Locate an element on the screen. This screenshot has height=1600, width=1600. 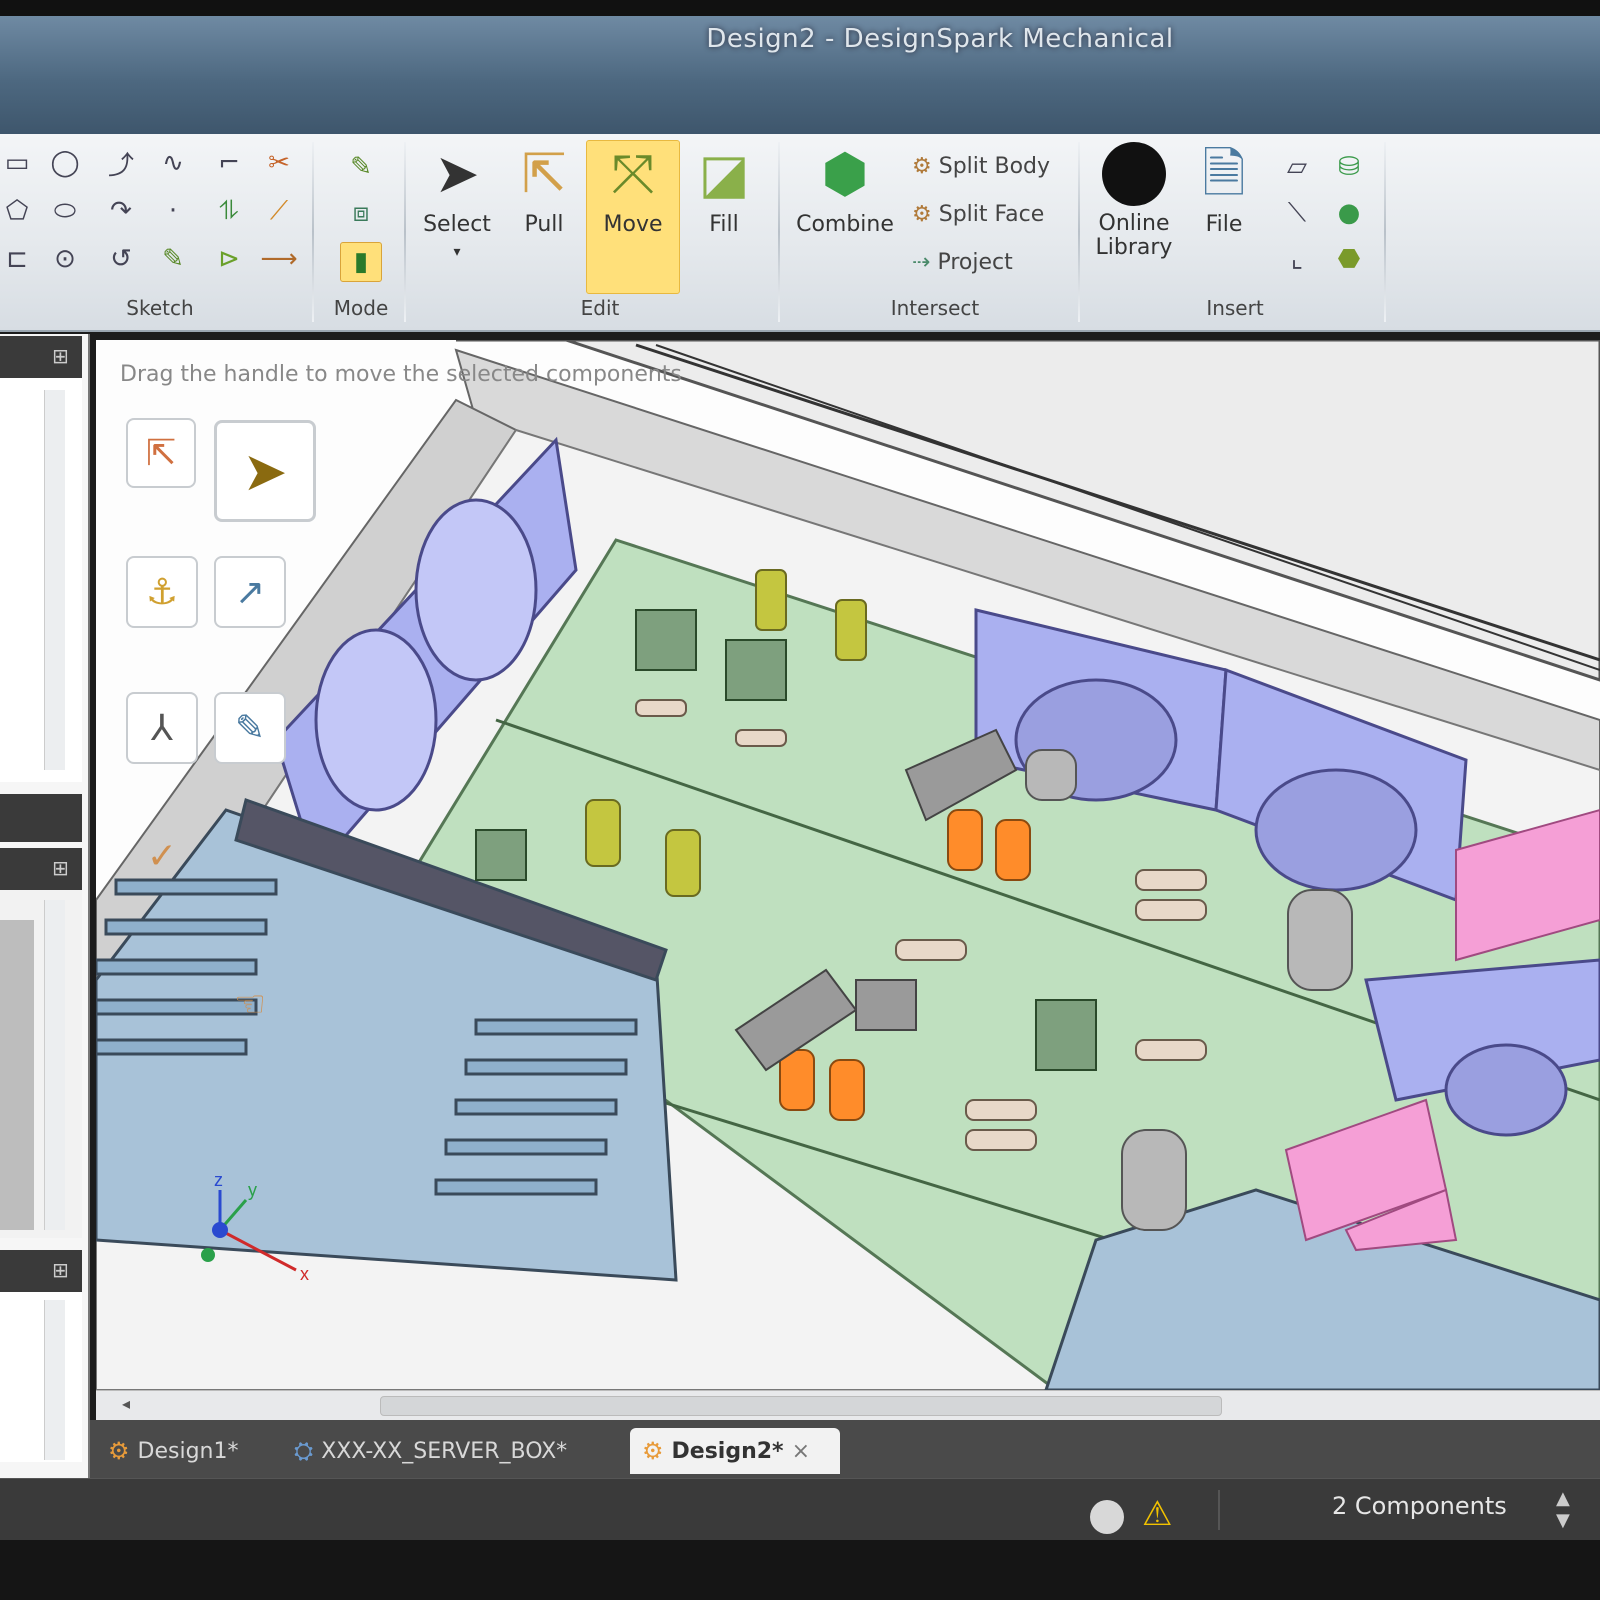
scroll-left-icon: ◂ is located at coordinates (126, 1403).